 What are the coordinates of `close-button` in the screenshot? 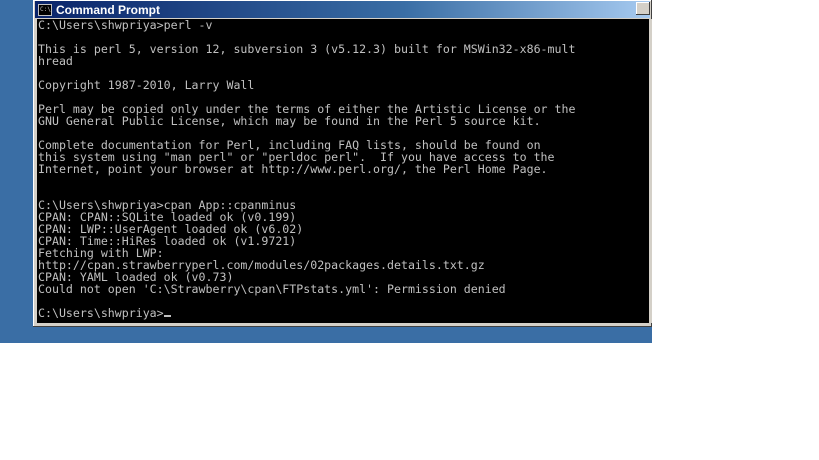 It's located at (643, 8).